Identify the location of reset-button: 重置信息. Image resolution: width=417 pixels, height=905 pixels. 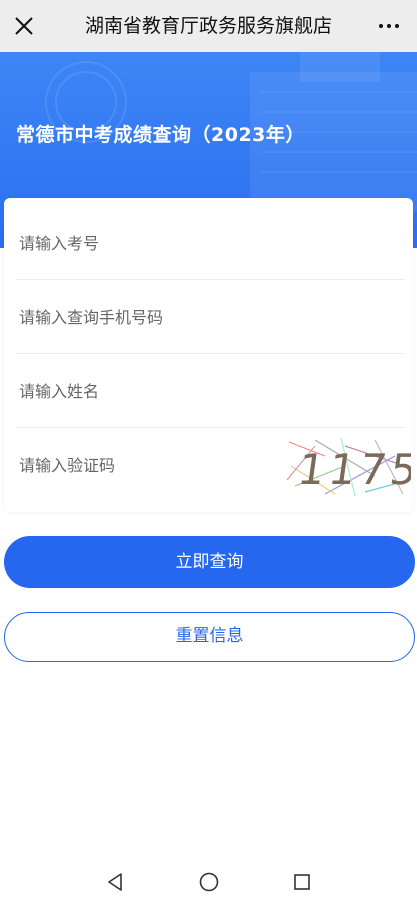
(209, 637).